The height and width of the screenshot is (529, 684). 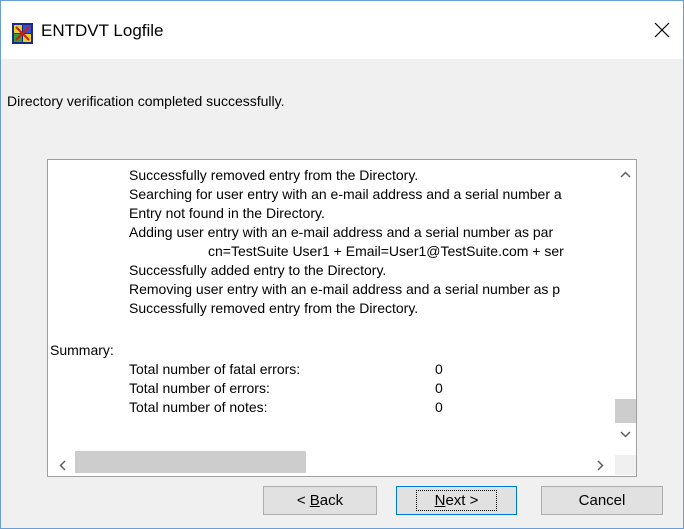 I want to click on vertical-scroll-thumb, so click(x=625, y=411).